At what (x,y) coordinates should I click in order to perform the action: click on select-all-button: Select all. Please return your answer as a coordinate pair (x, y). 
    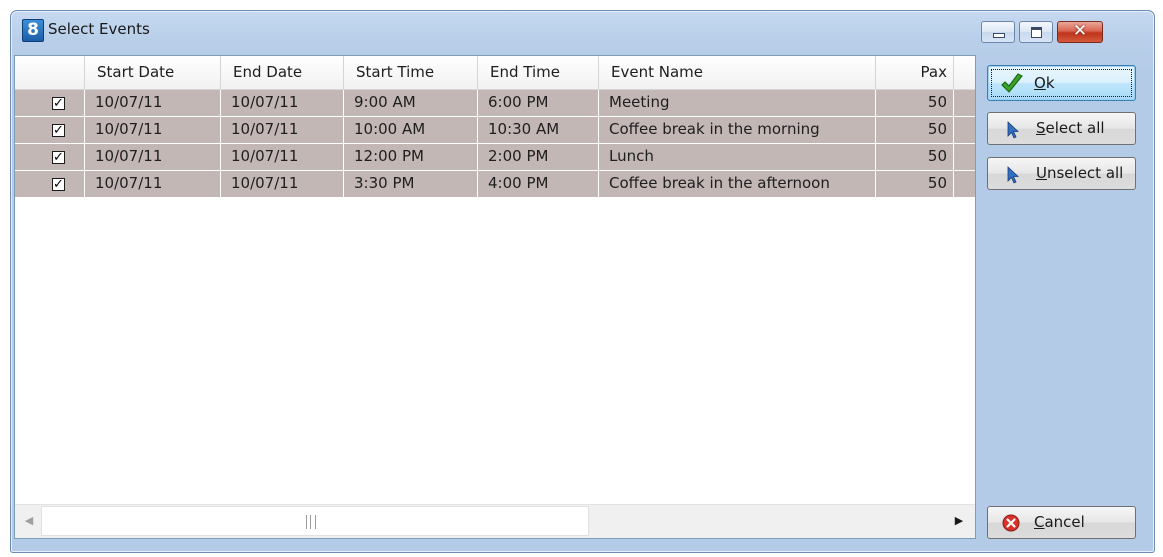
    Looking at the image, I should click on (1061, 128).